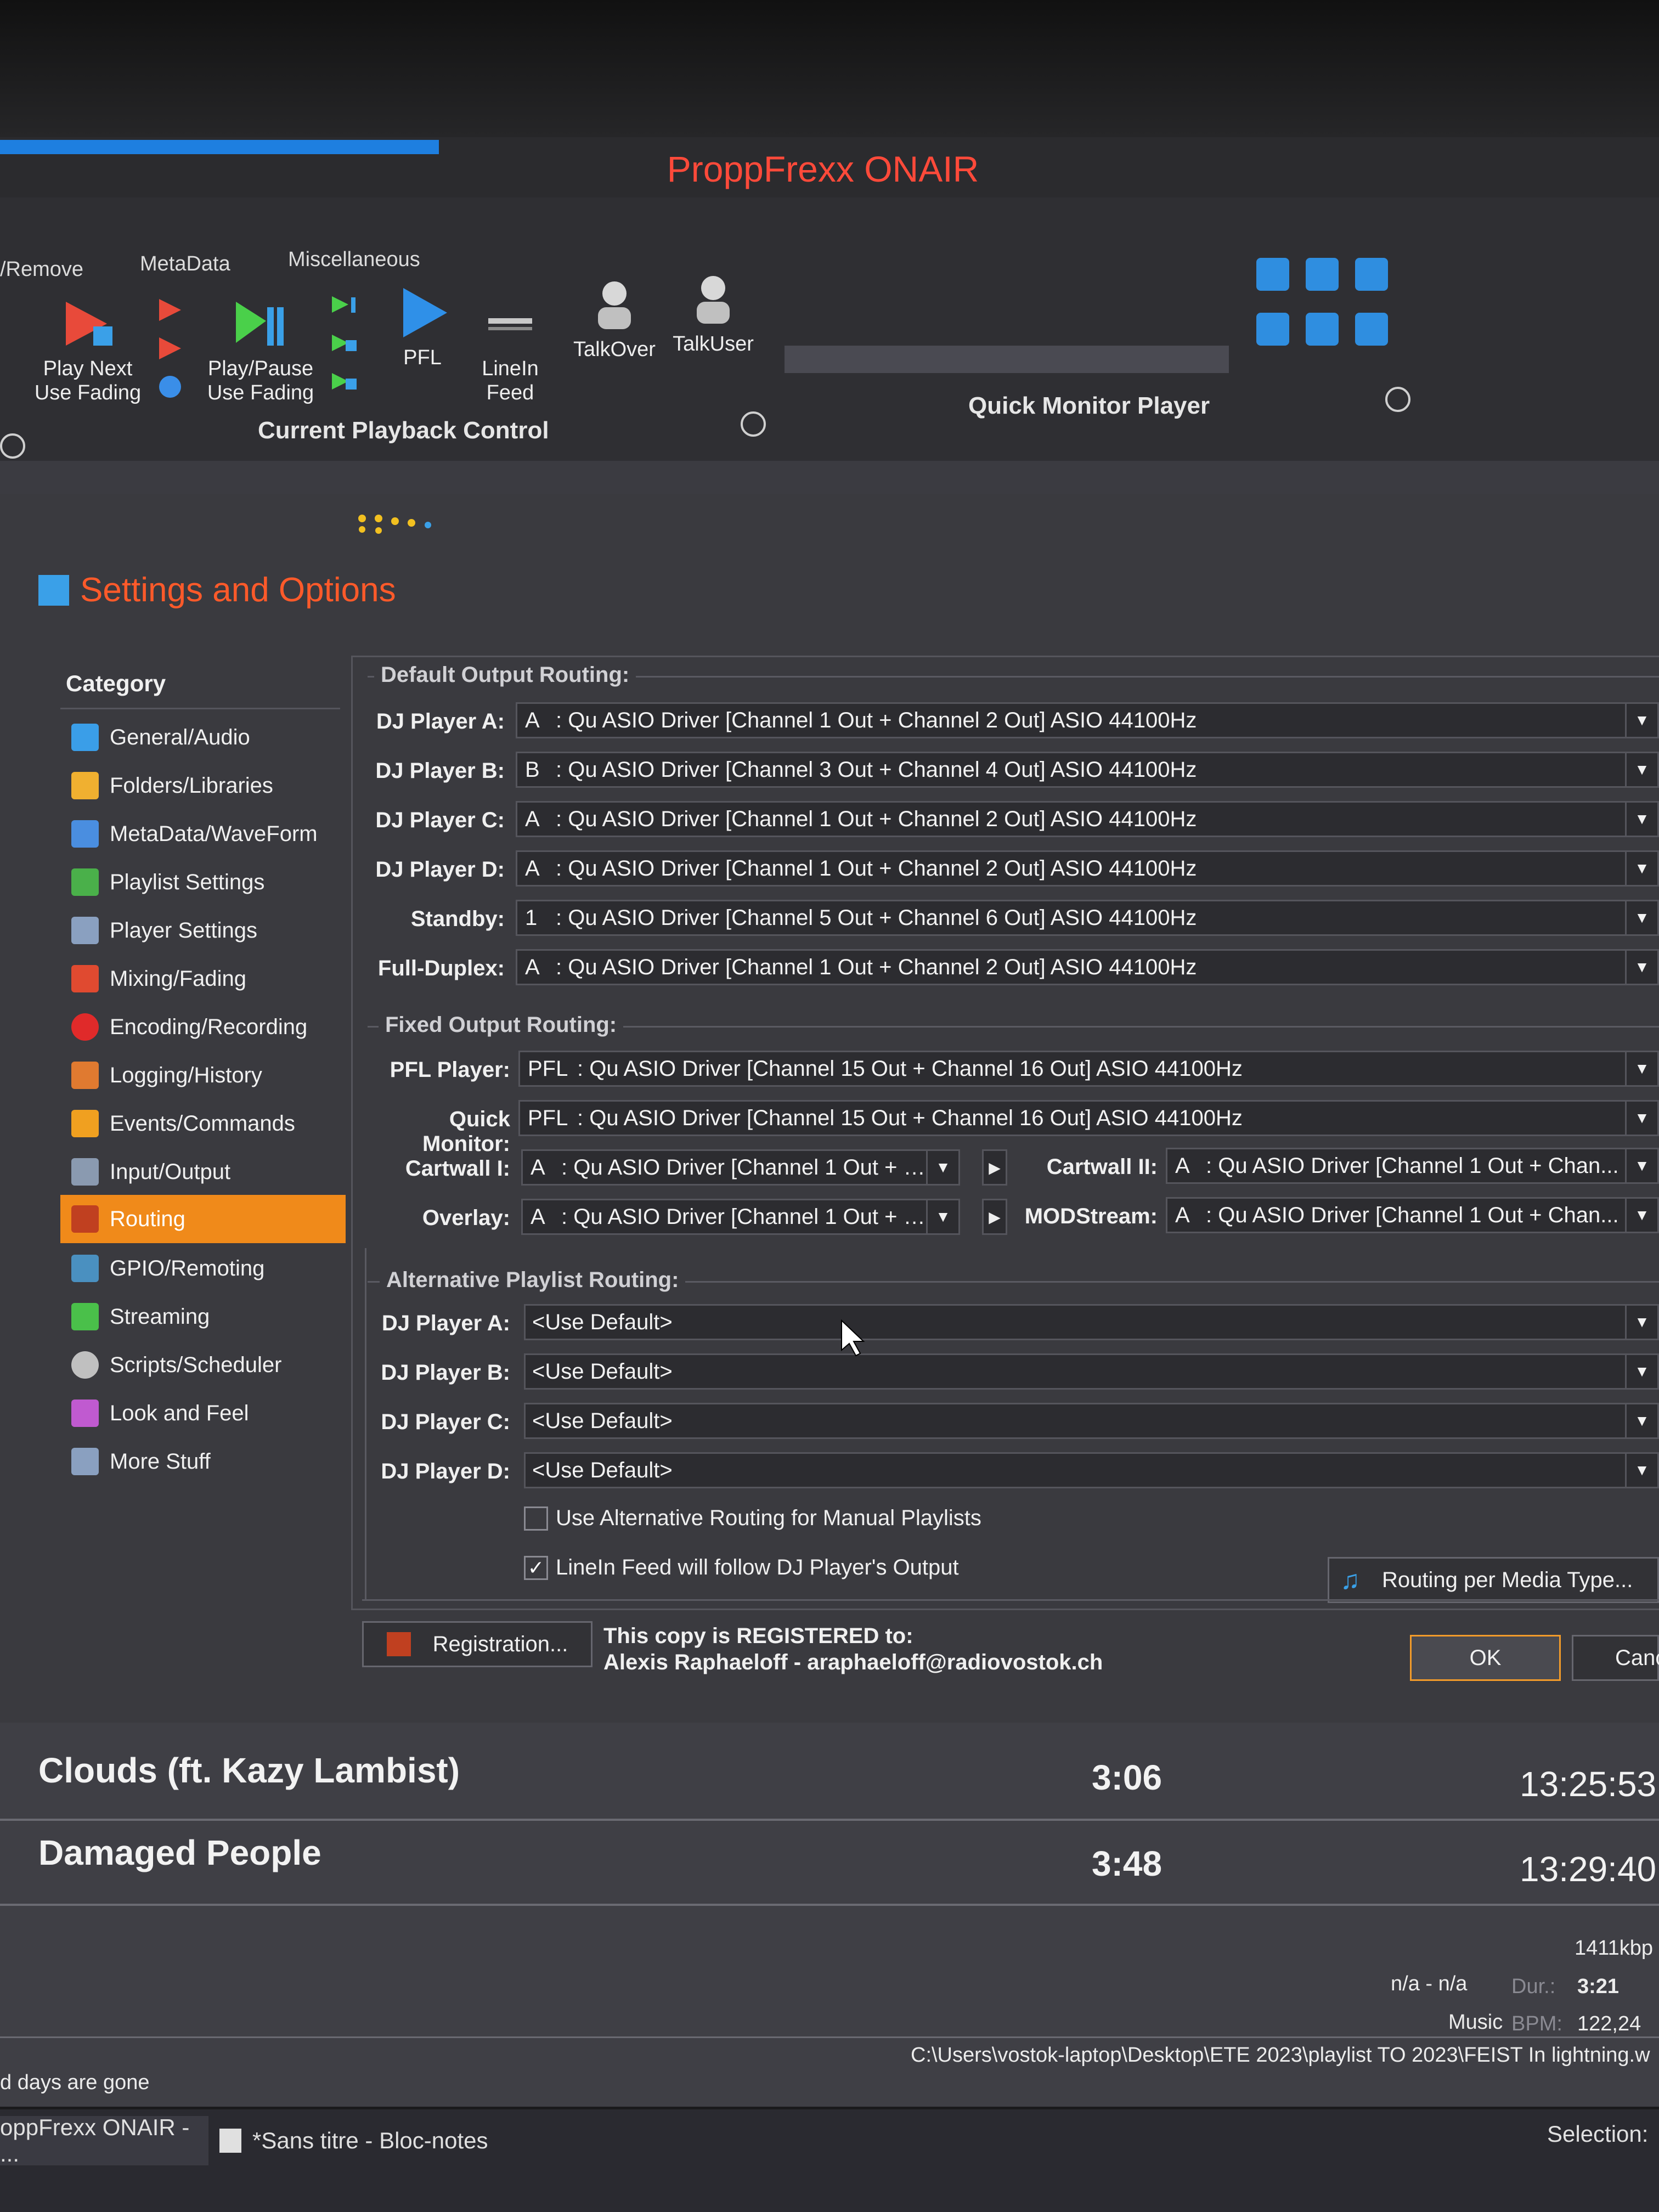 This screenshot has width=1659, height=2212. I want to click on playlist-row: Damaged People 3:48 13:29:40, so click(830, 1864).